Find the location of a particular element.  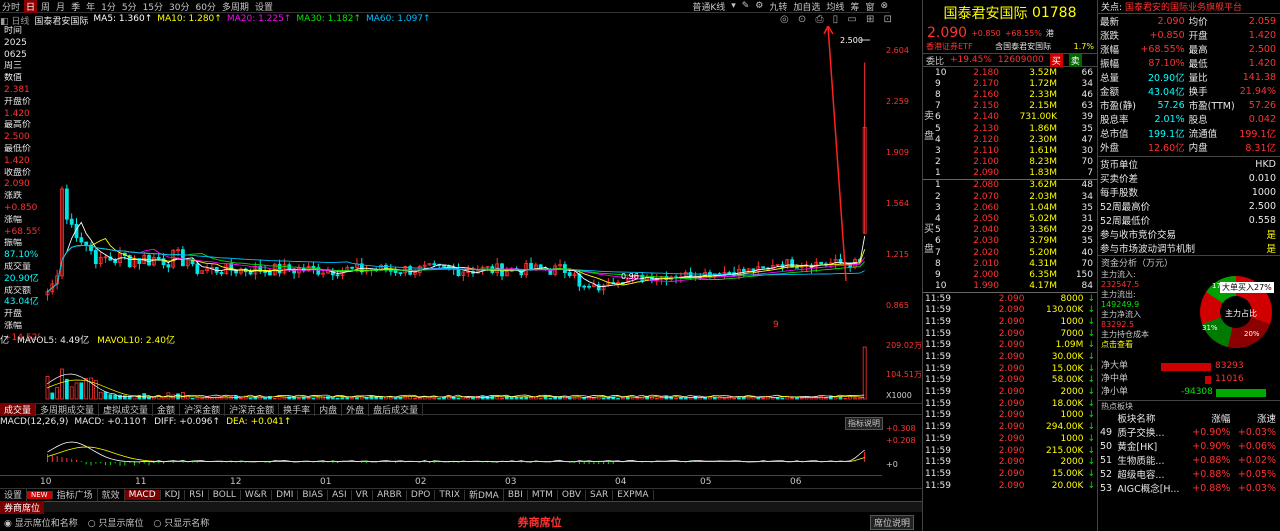

tab-11: ASI is located at coordinates (340, 494).